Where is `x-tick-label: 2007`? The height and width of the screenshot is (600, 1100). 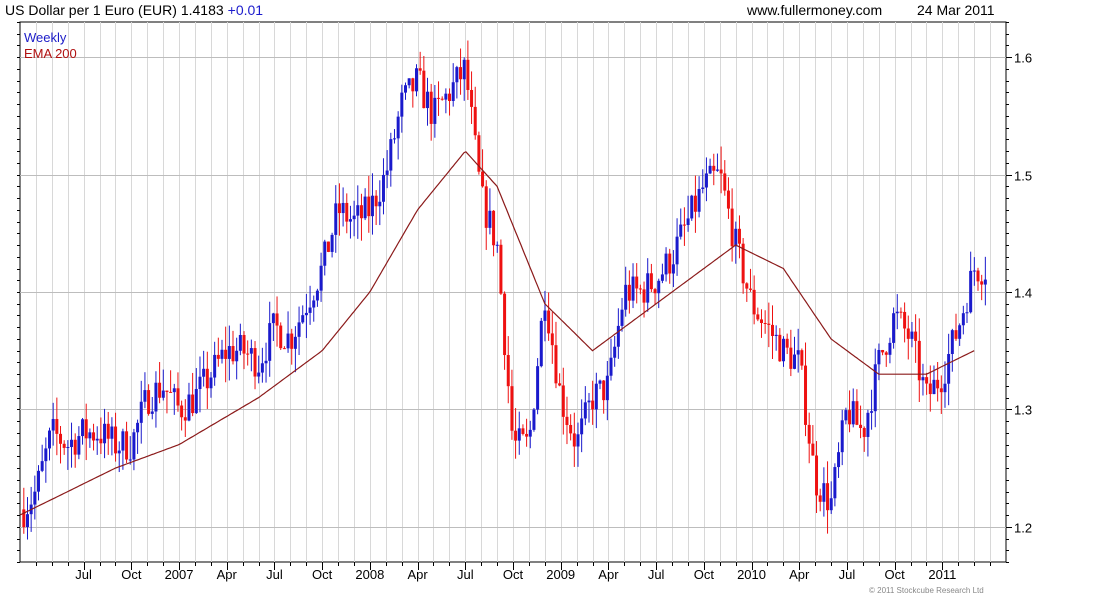
x-tick-label: 2007 is located at coordinates (179, 574).